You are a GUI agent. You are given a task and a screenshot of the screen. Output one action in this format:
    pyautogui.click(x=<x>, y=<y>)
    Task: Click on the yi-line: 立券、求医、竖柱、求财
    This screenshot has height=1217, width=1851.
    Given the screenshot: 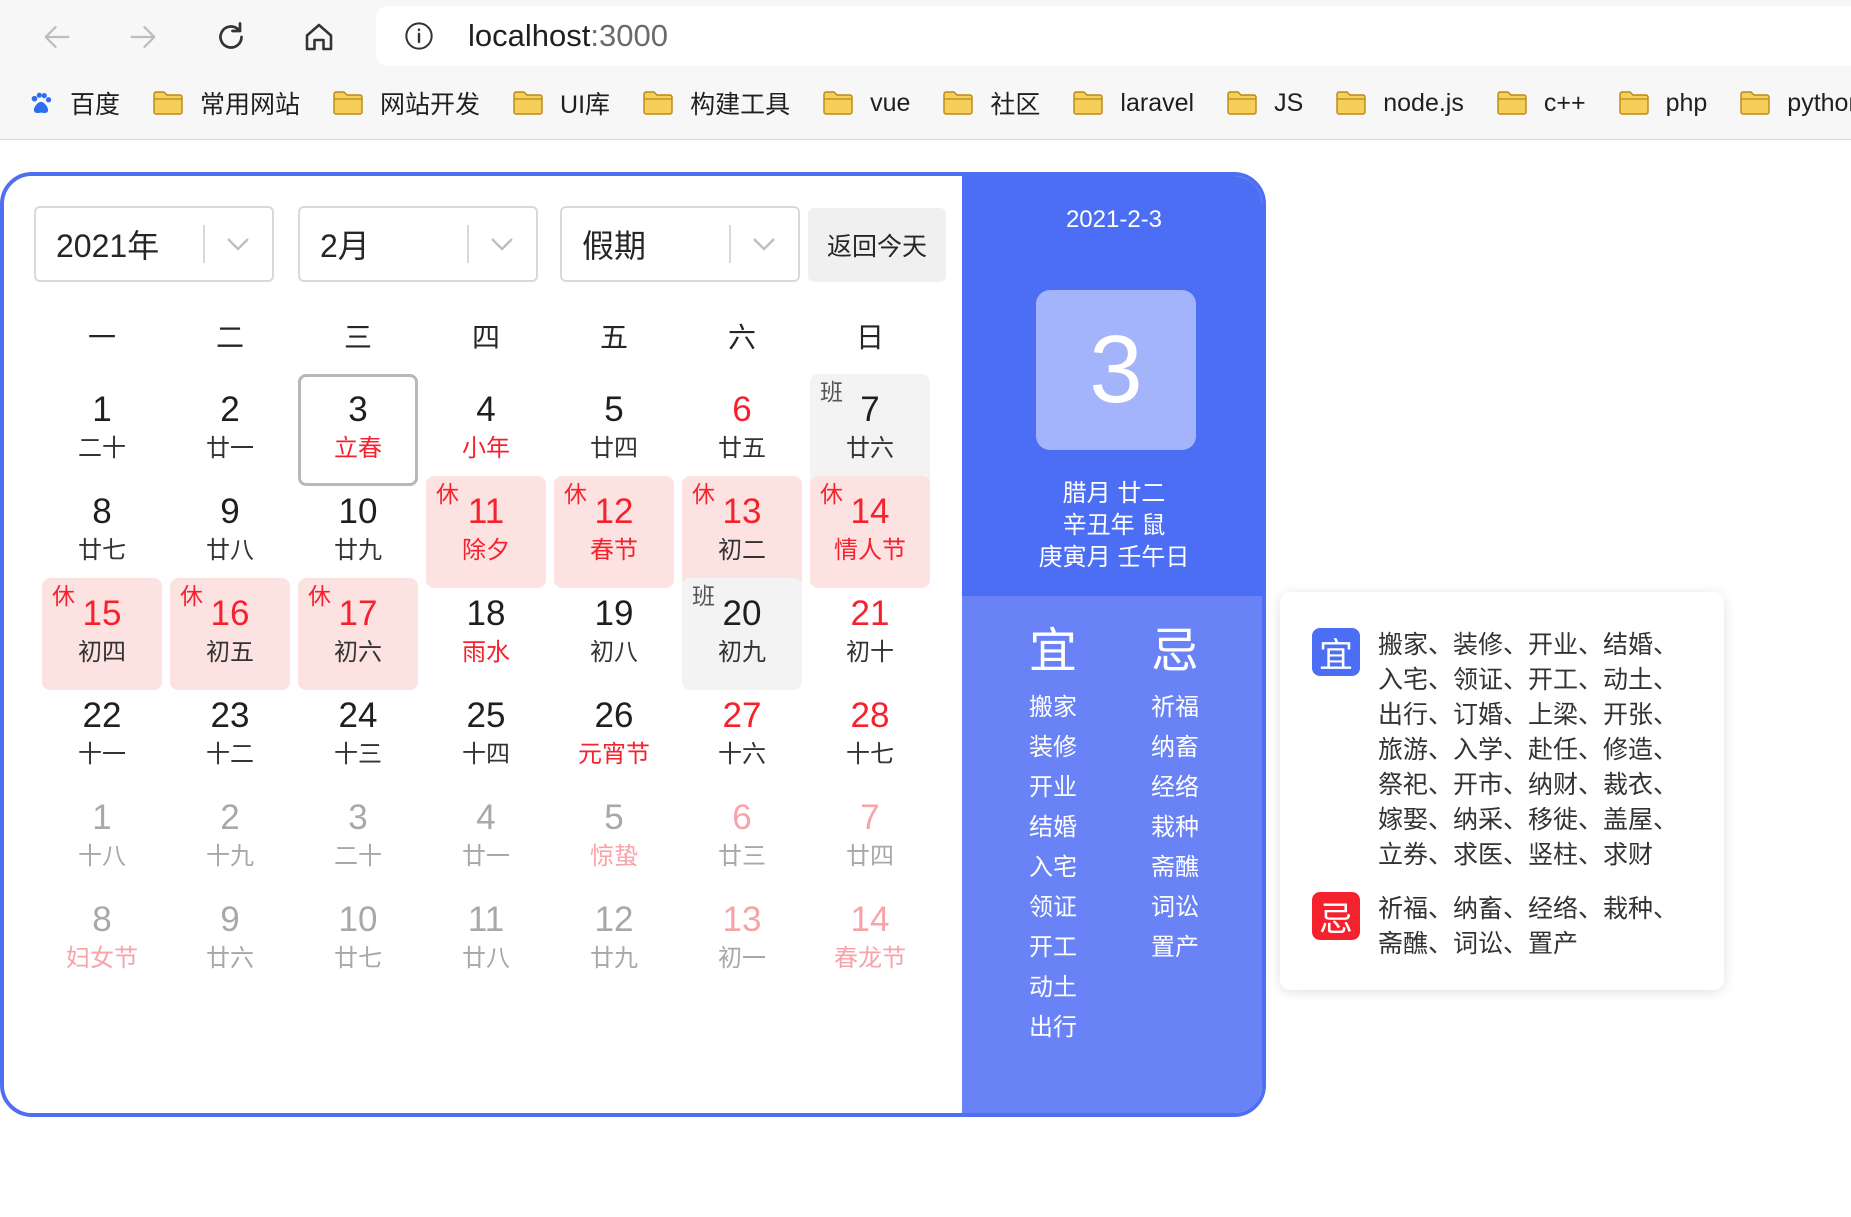 What is the action you would take?
    pyautogui.click(x=1516, y=855)
    